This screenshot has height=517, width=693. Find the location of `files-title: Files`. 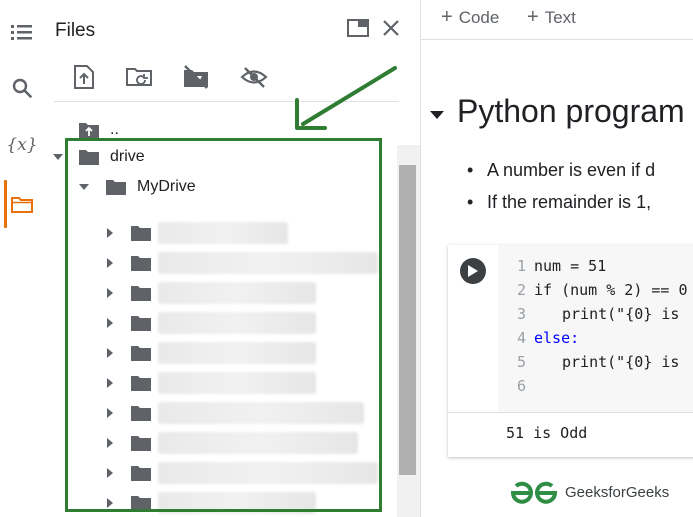

files-title: Files is located at coordinates (75, 30).